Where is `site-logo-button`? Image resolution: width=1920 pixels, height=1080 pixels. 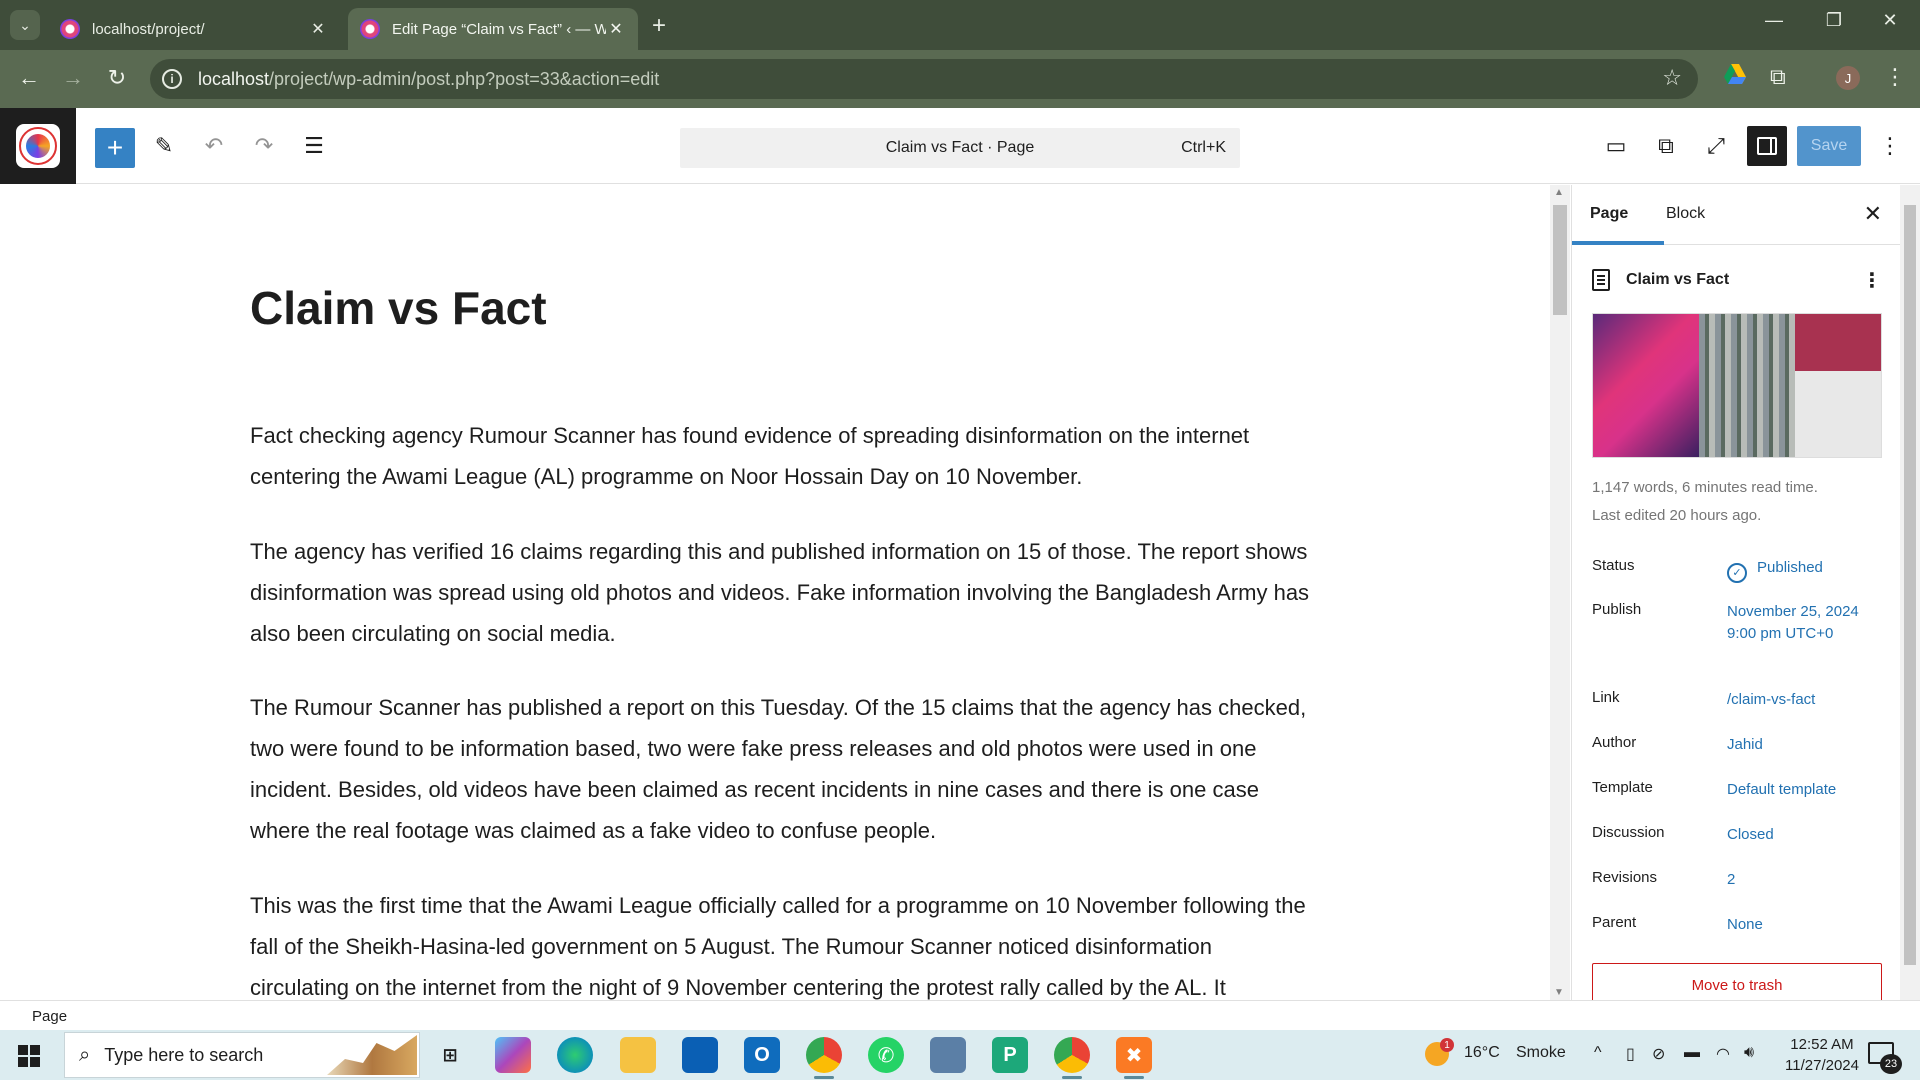
site-logo-button is located at coordinates (38, 146).